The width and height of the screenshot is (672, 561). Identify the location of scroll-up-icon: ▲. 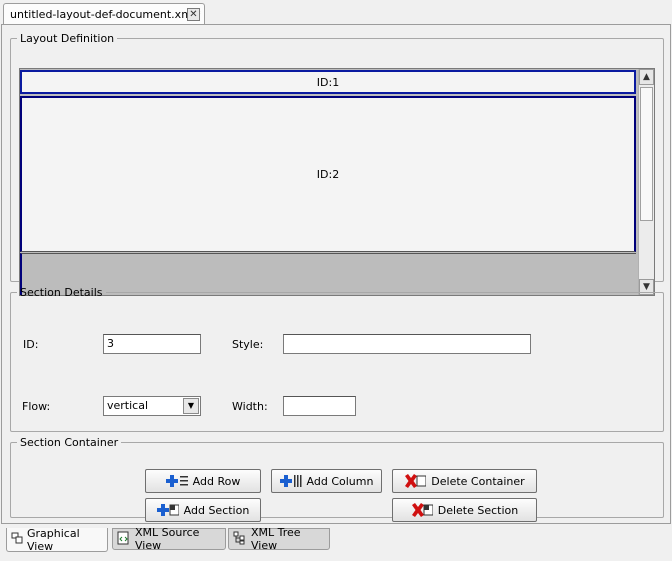
(646, 77).